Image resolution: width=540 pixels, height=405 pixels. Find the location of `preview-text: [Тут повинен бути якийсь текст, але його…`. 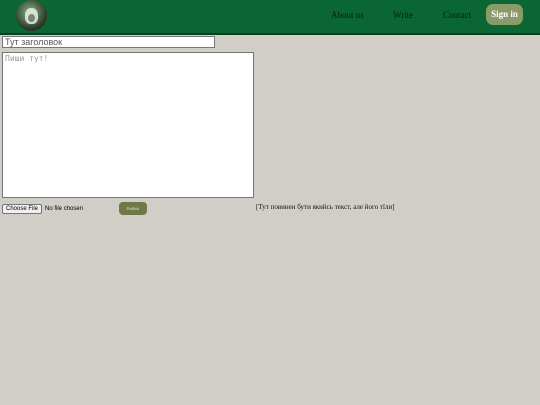

preview-text: [Тут повинен бути якийсь текст, але його… is located at coordinates (325, 207).